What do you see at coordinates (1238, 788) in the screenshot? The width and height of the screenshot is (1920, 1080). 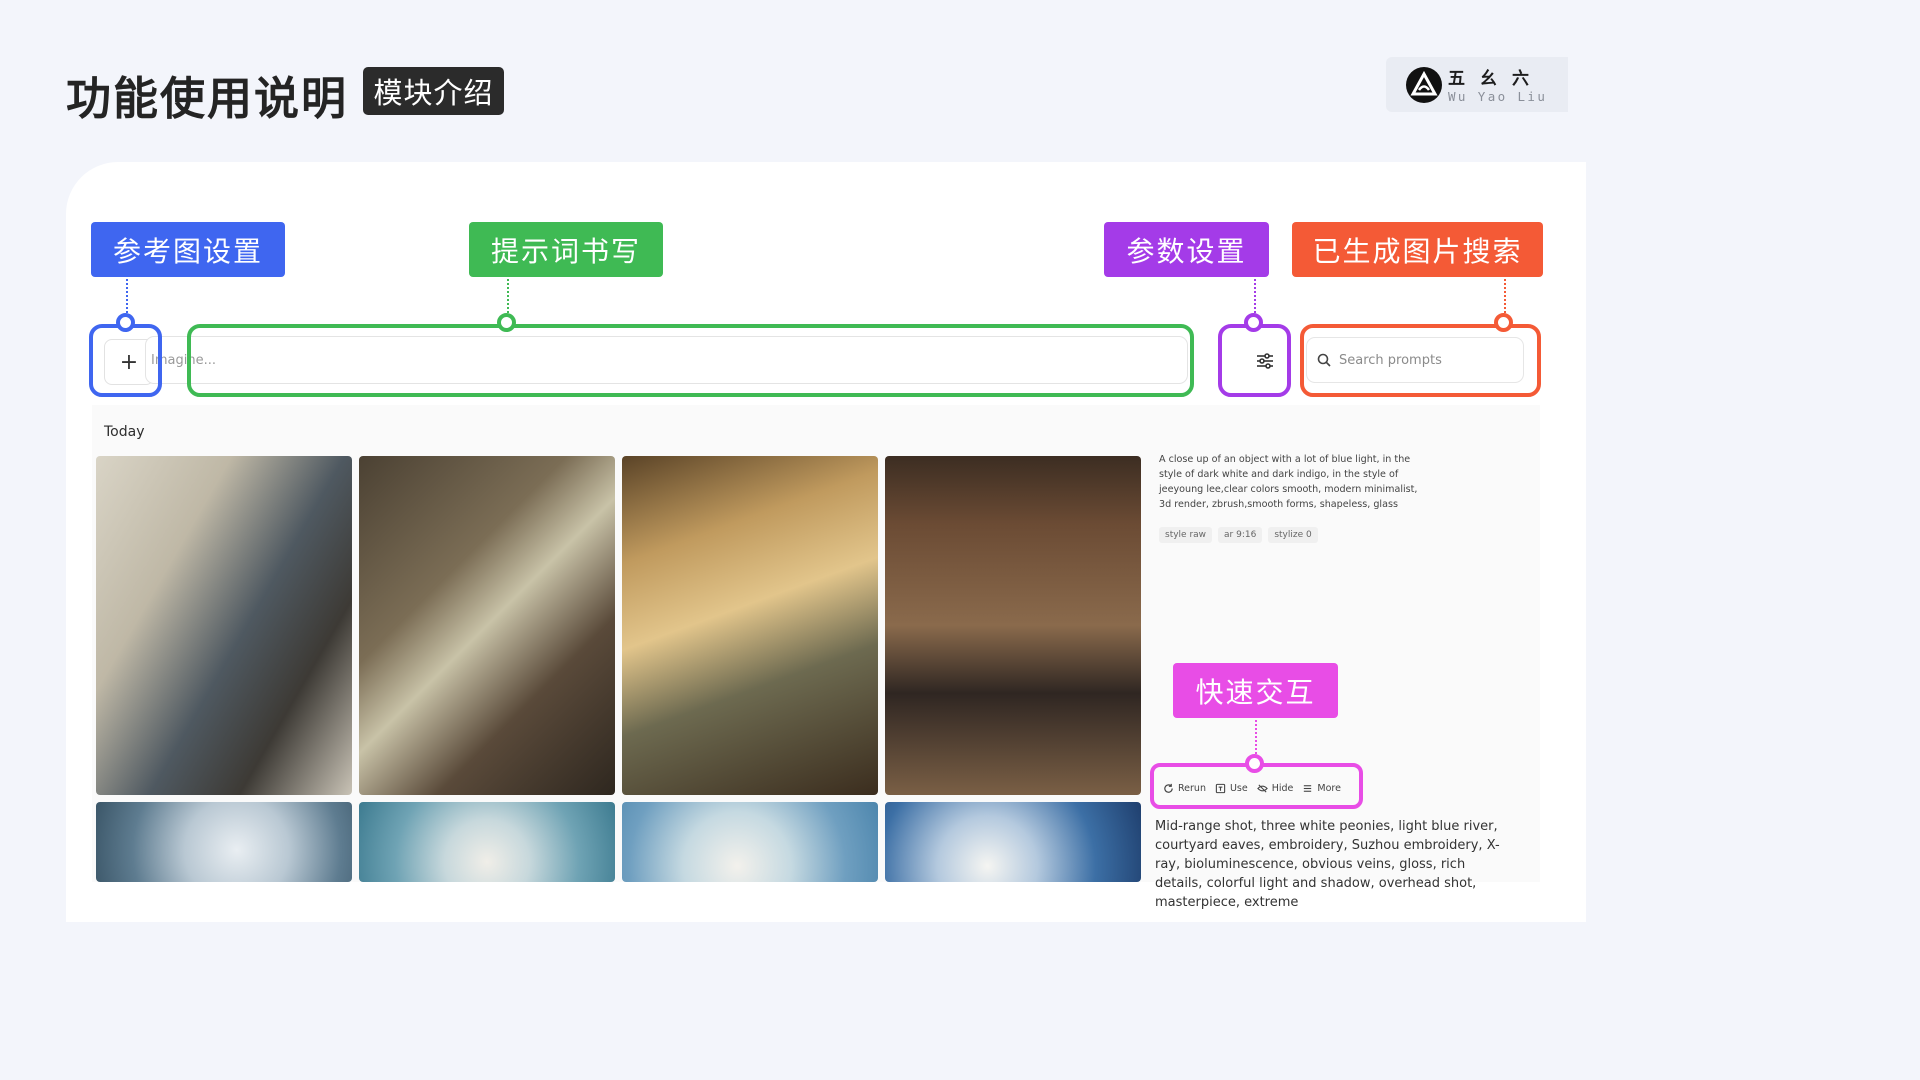 I see `use-label: Use` at bounding box center [1238, 788].